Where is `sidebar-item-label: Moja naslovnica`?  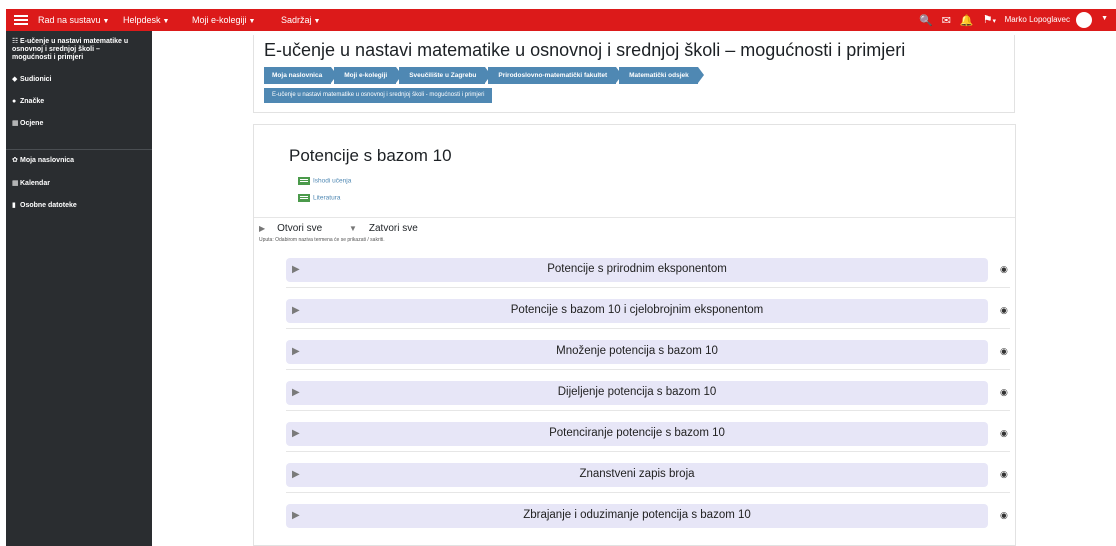 sidebar-item-label: Moja naslovnica is located at coordinates (47, 160).